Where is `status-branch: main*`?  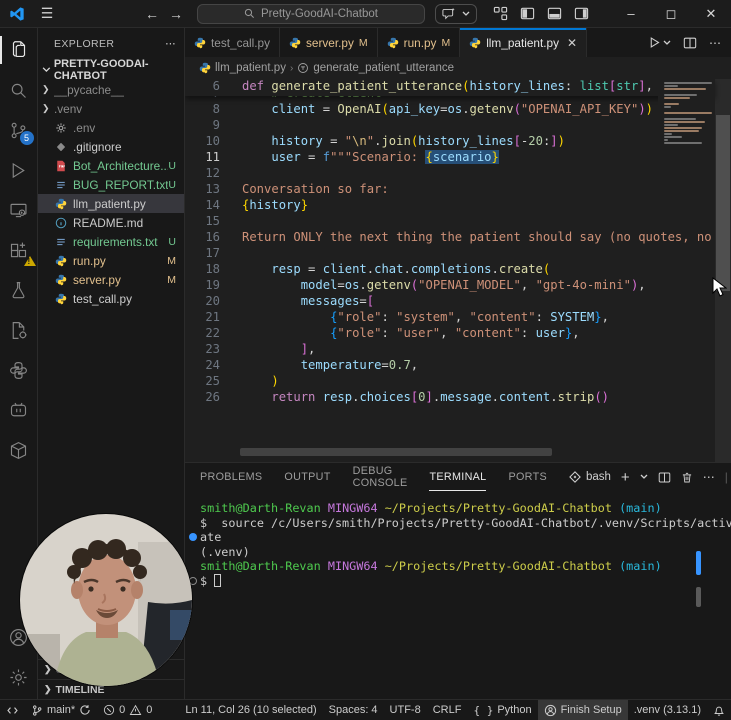 status-branch: main* is located at coordinates (61, 710).